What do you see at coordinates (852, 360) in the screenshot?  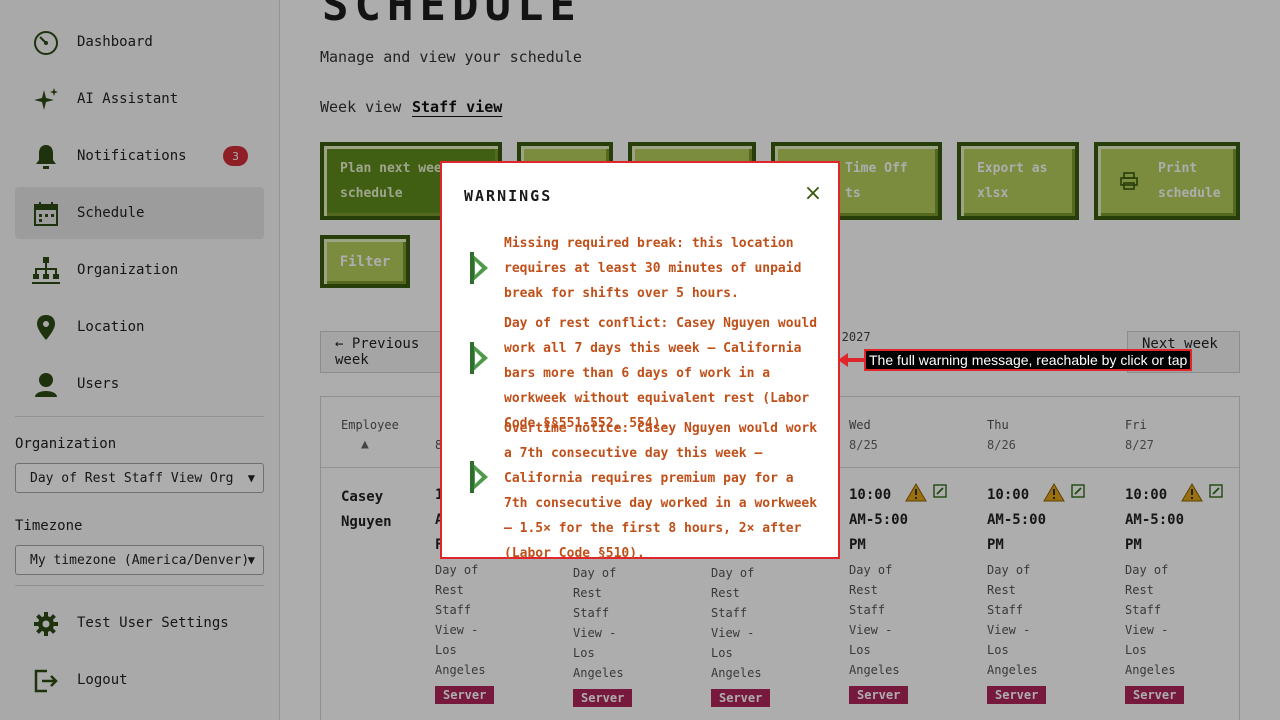 I see `callout-arrow-icon` at bounding box center [852, 360].